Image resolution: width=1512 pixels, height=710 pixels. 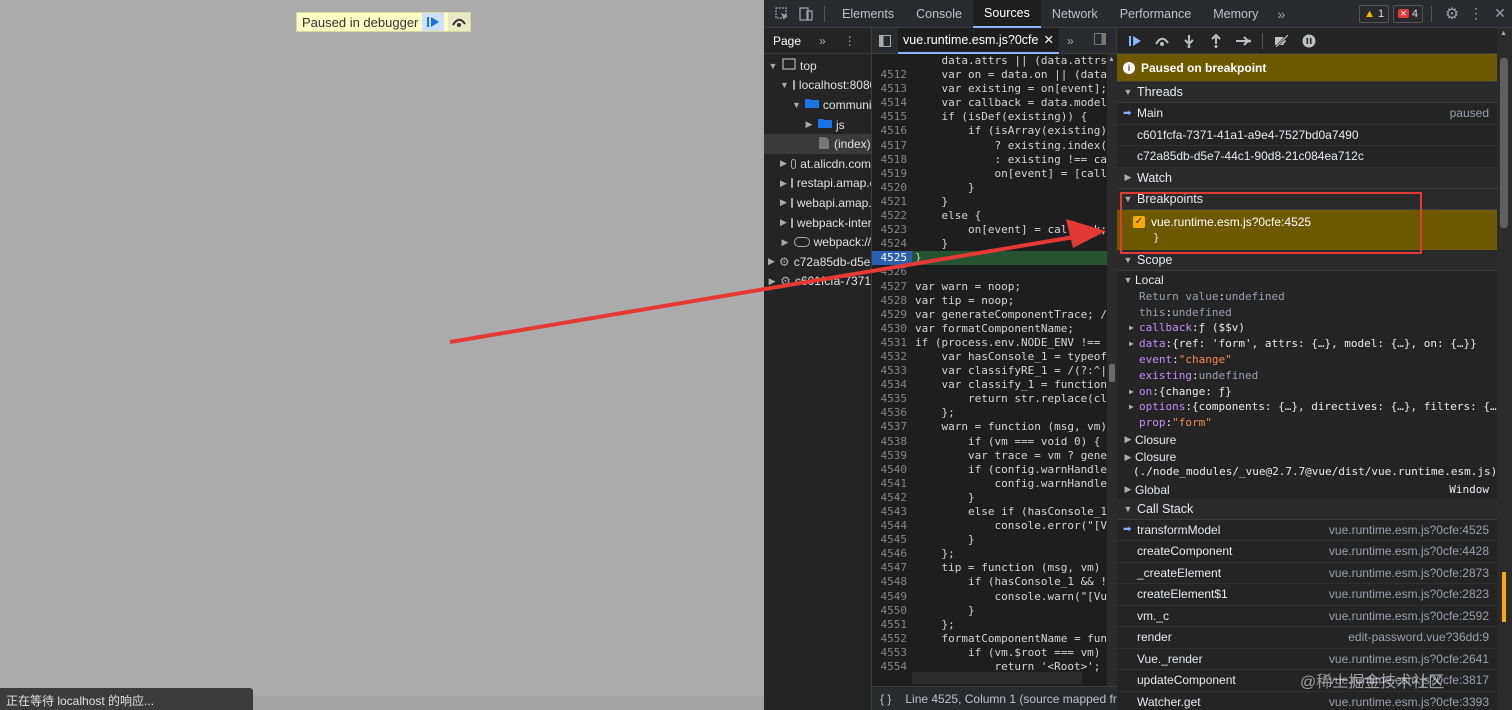 I want to click on code-line: 4553 if (vm.$root === vm), so click(x=989, y=653).